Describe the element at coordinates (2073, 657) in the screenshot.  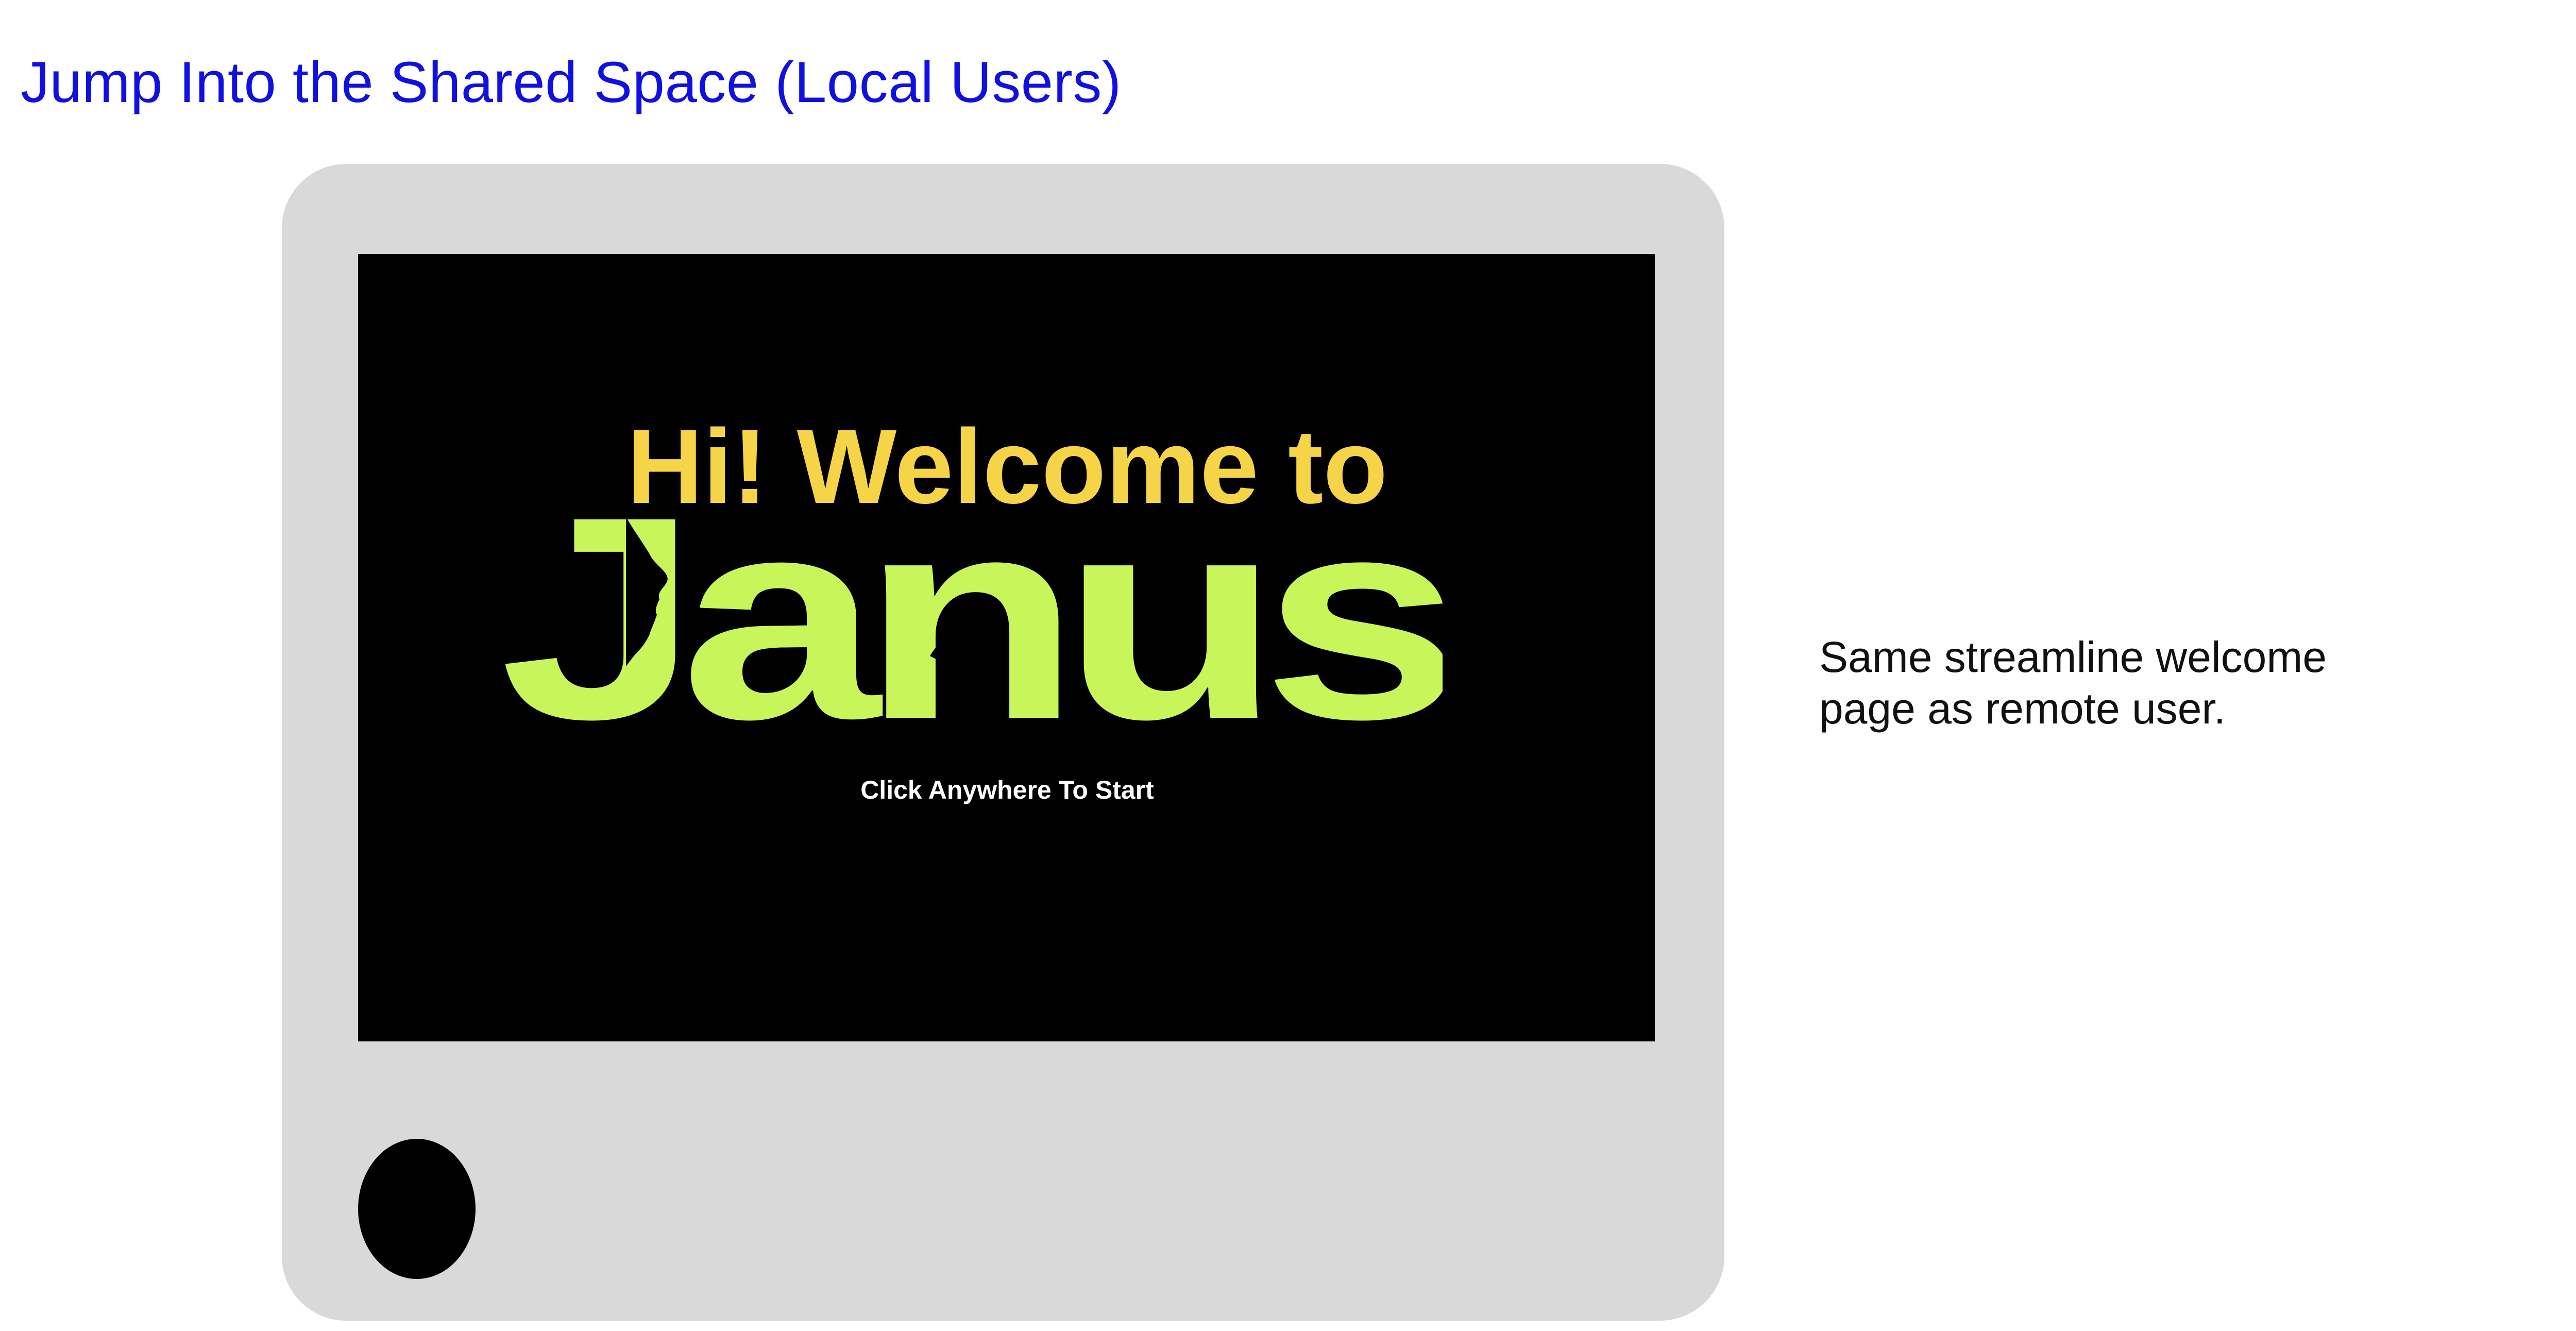
I see `side-note-line-1: Same streamline welcome` at that location.